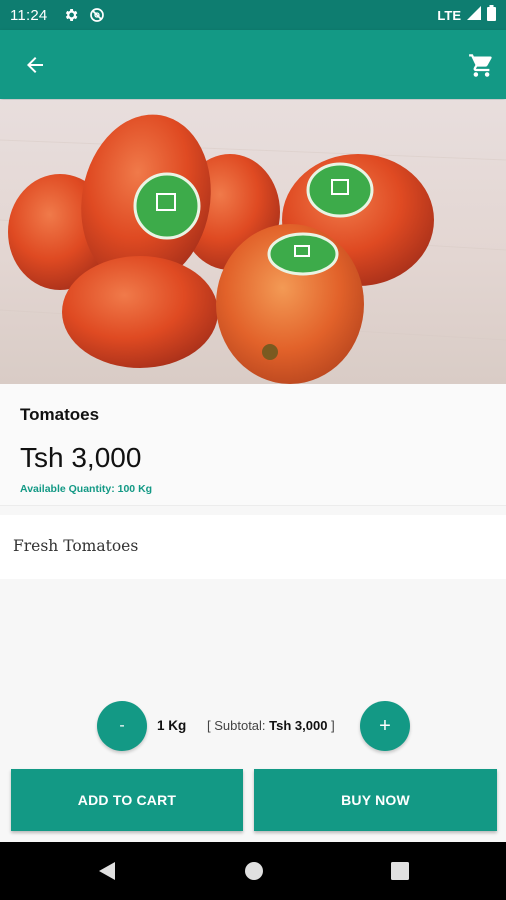 Image resolution: width=506 pixels, height=900 pixels. I want to click on subtotal-prefix: [ Subtotal:, so click(238, 725).